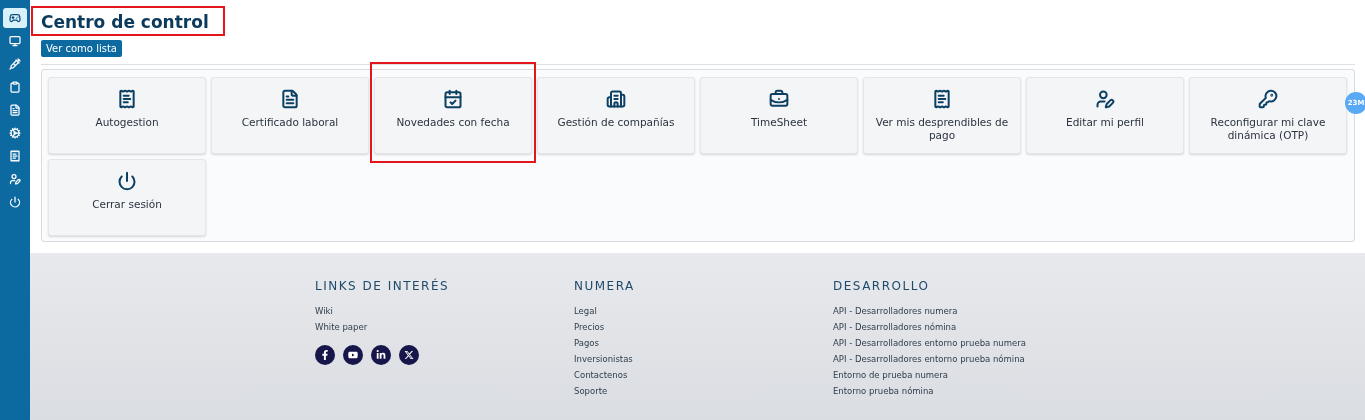  I want to click on footer-link: API - Desarrolladores entorno prueba nómina, so click(983, 359).